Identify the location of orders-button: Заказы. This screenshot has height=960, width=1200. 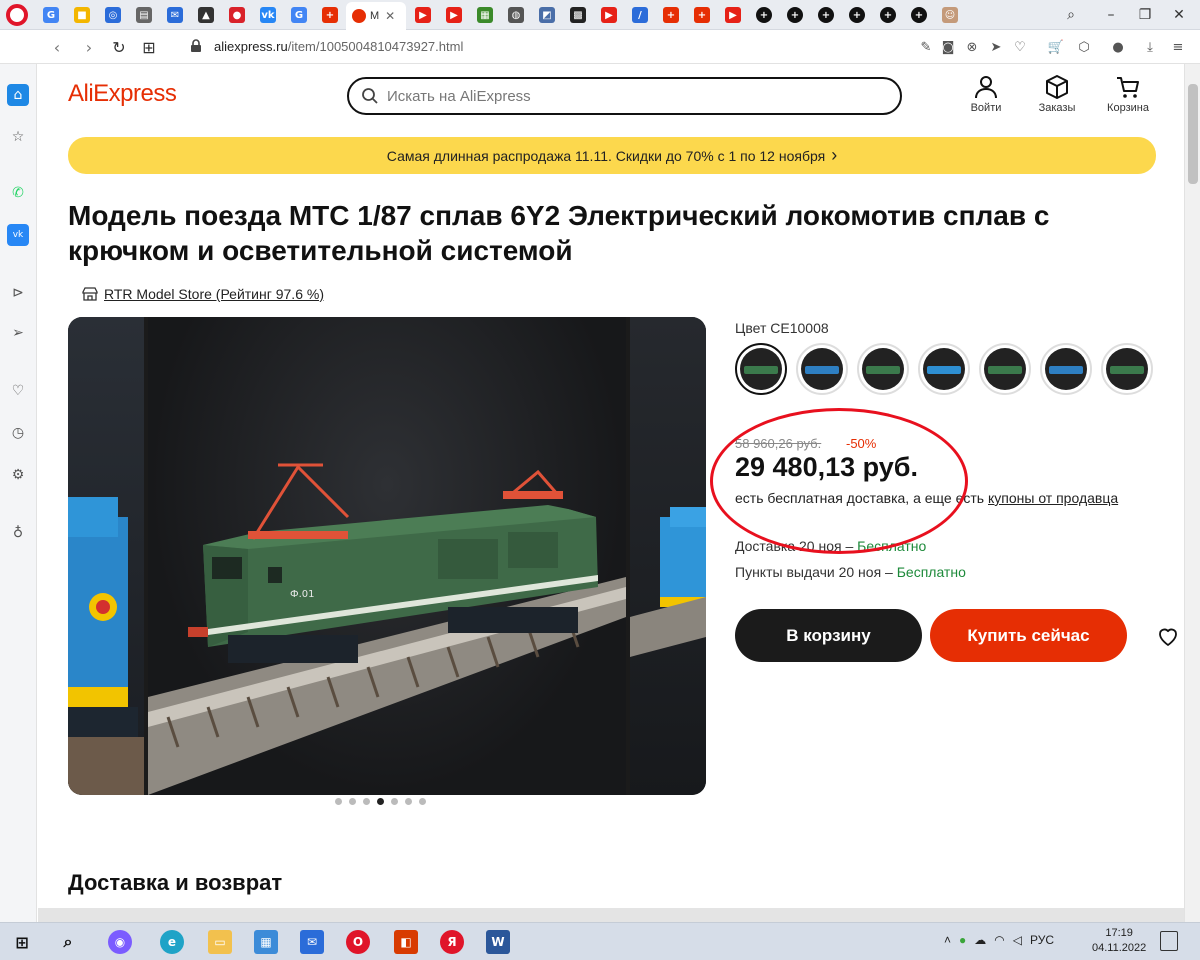
(1057, 94).